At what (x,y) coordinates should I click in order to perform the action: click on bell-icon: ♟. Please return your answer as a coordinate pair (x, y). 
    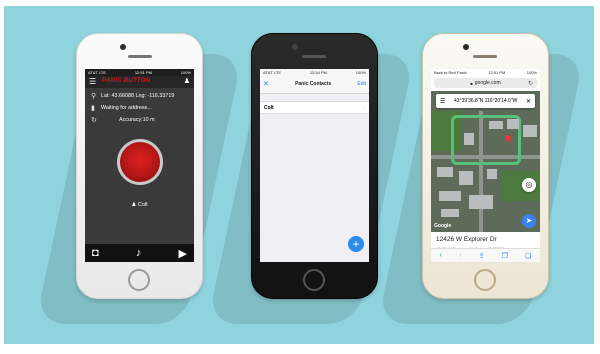
    Looking at the image, I should click on (187, 81).